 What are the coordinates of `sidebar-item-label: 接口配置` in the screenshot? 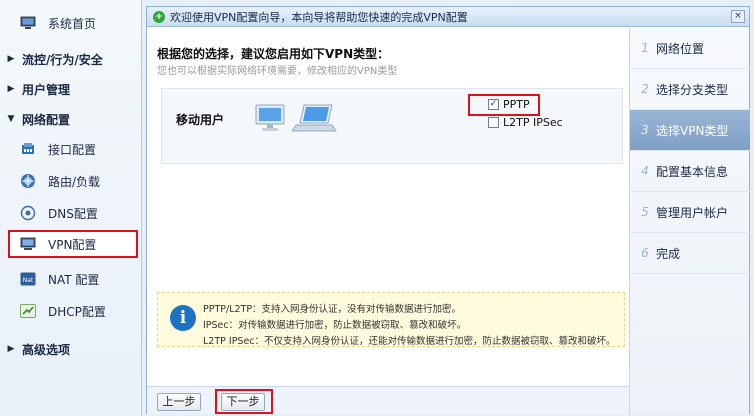 It's located at (72, 149).